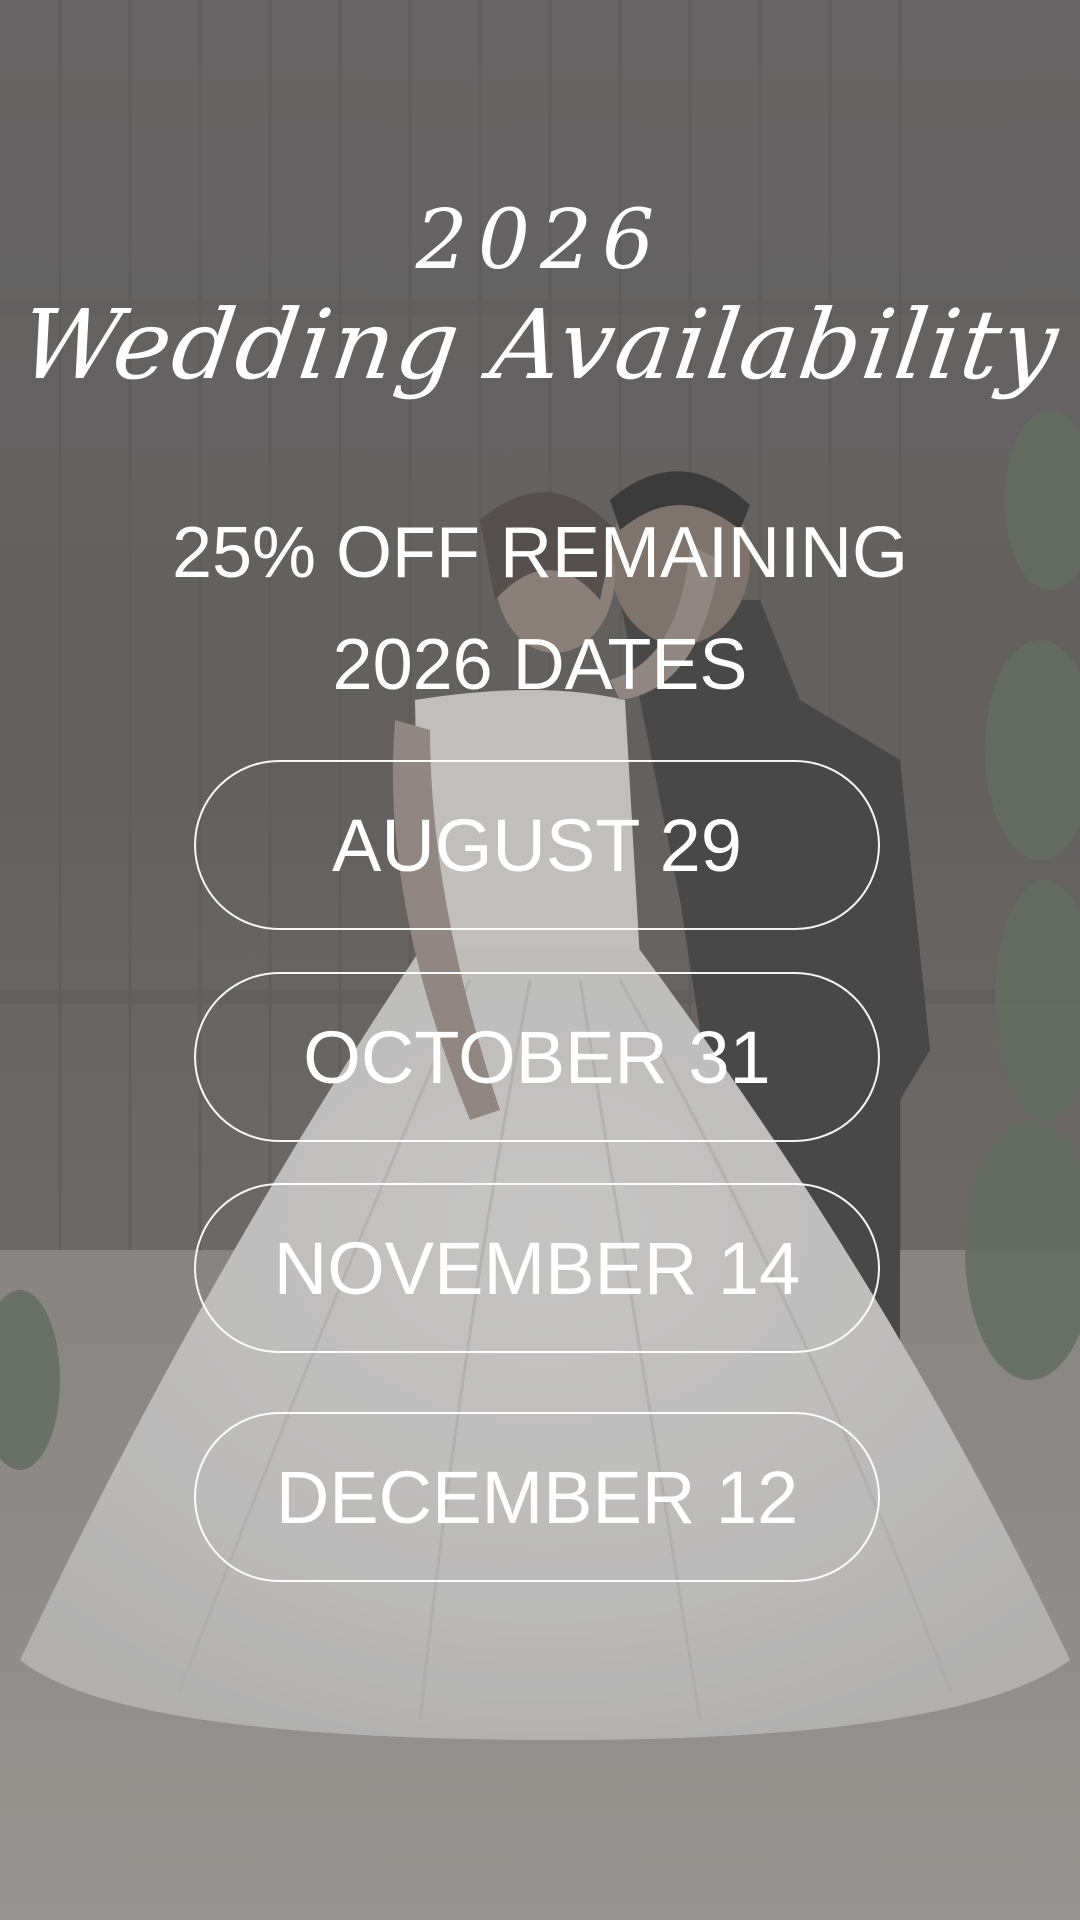  What do you see at coordinates (540, 345) in the screenshot?
I see `page-title: Wedding Availability` at bounding box center [540, 345].